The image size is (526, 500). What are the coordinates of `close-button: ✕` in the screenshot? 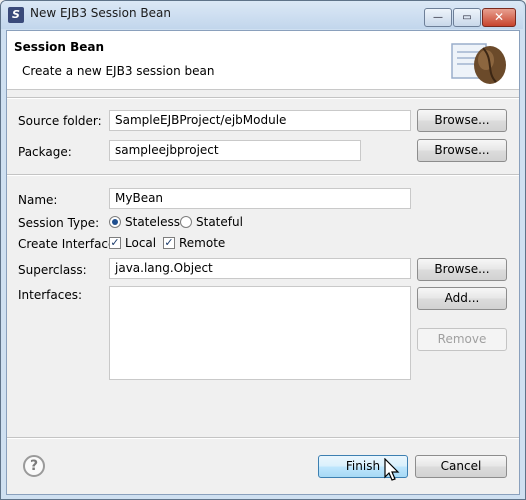 It's located at (499, 17).